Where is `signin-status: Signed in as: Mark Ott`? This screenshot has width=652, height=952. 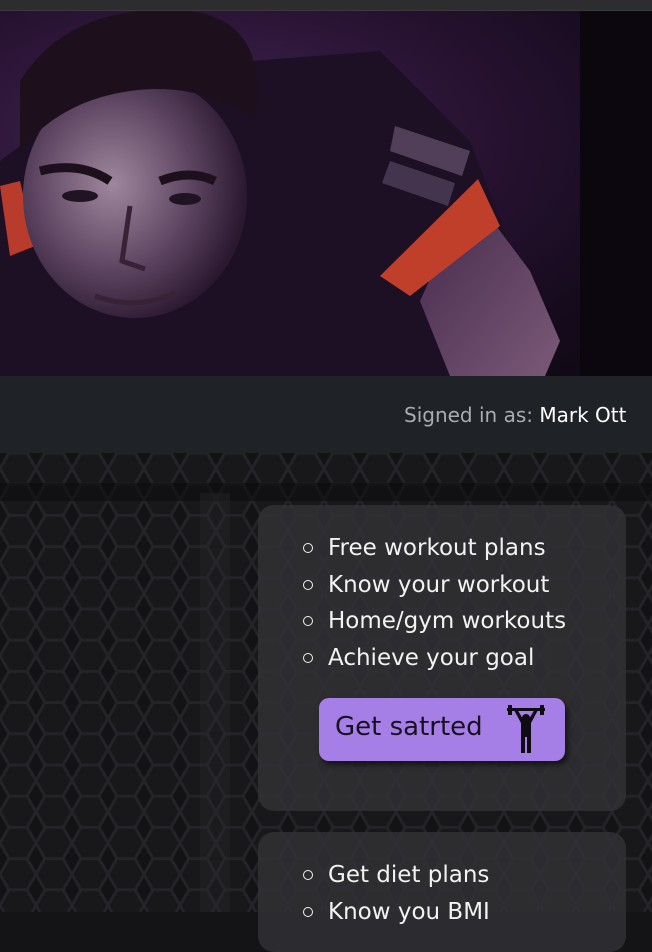
signin-status: Signed in as: Mark Ott is located at coordinates (515, 415).